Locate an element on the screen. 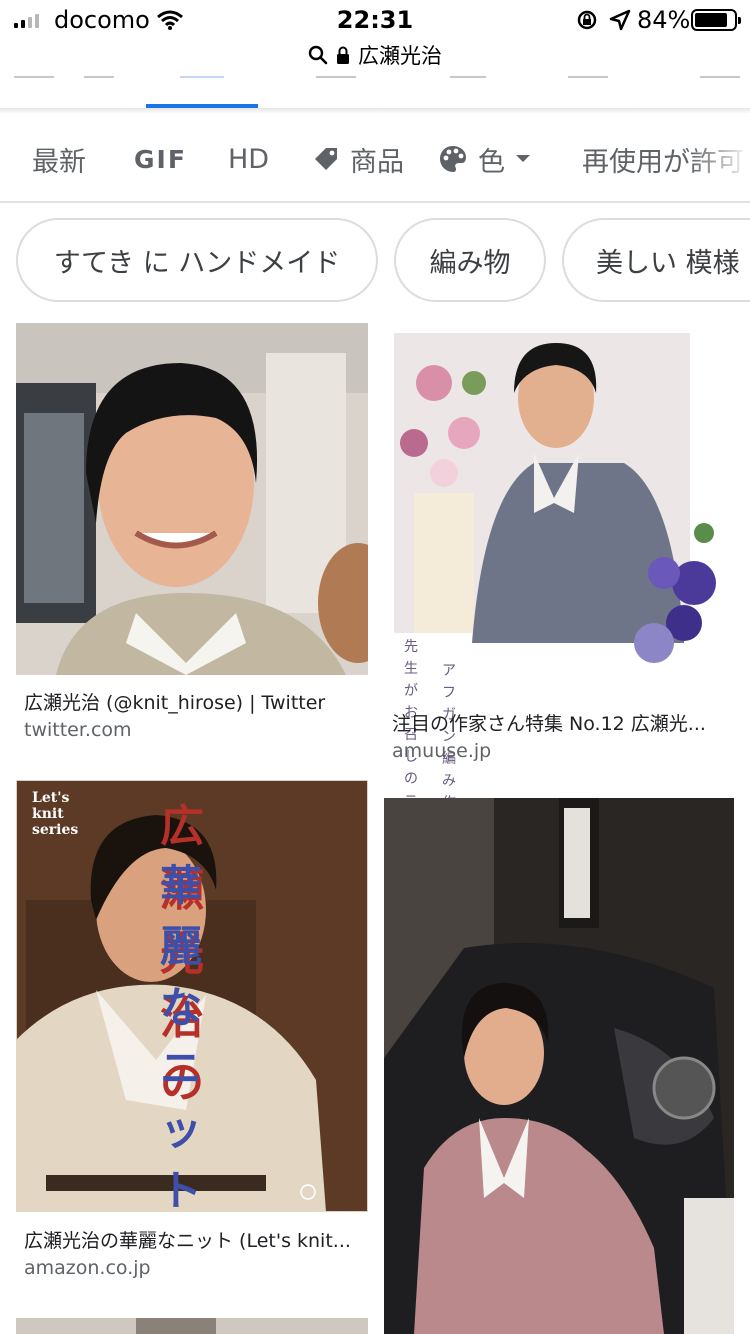  filter-color: 色 is located at coordinates (484, 159).